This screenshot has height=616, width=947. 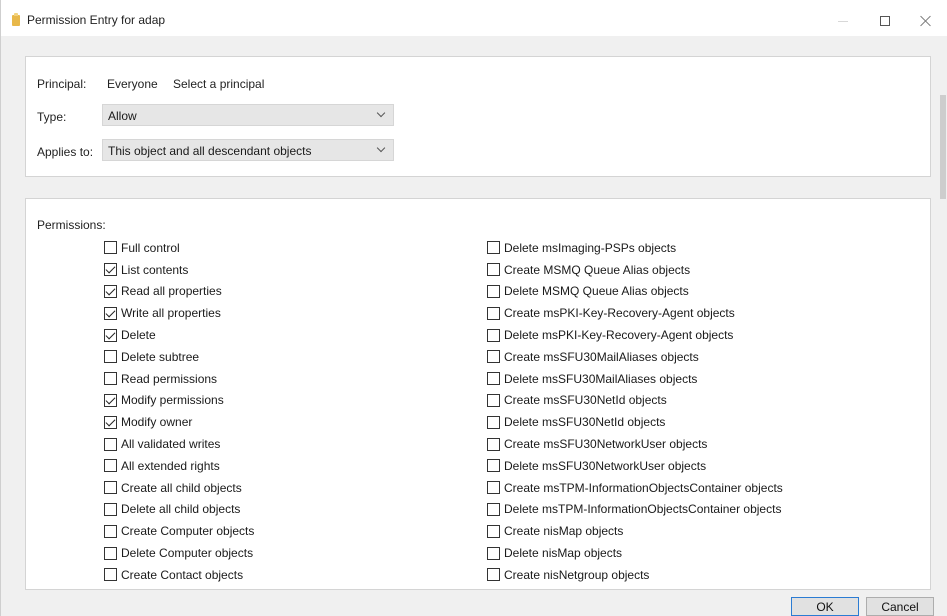 What do you see at coordinates (179, 248) in the screenshot?
I see `permission-row: Full control` at bounding box center [179, 248].